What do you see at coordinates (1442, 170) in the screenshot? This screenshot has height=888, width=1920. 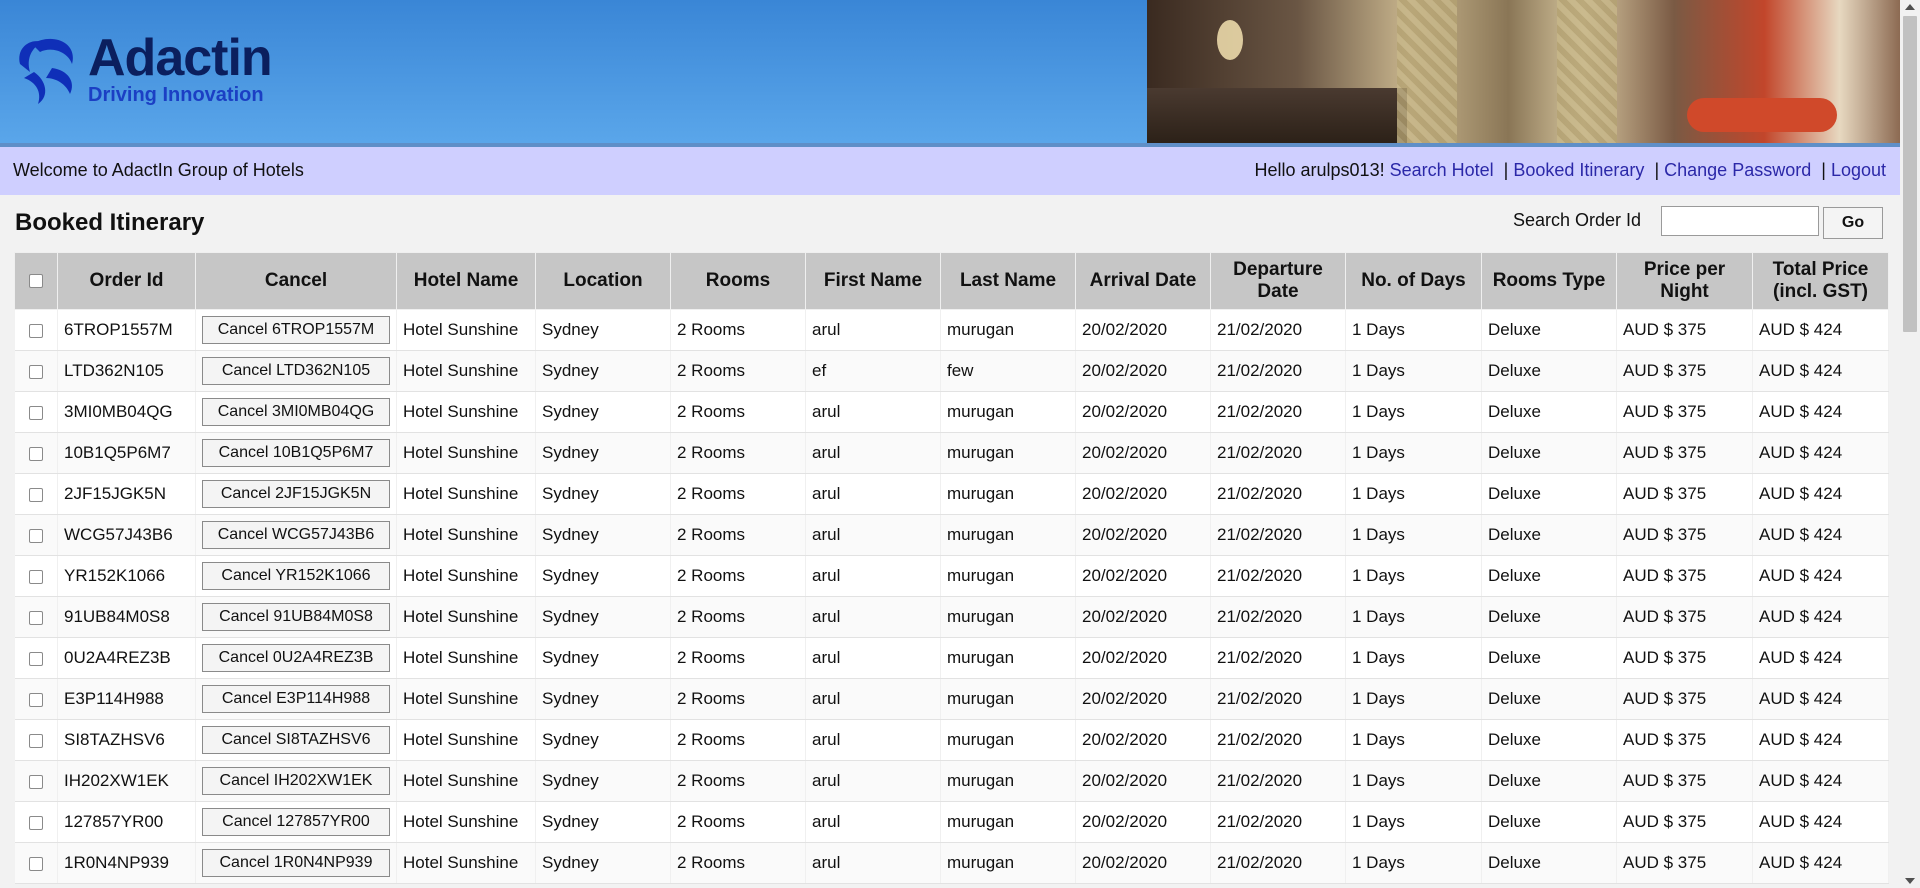 I see `search-hotel-link: Search Hotel` at bounding box center [1442, 170].